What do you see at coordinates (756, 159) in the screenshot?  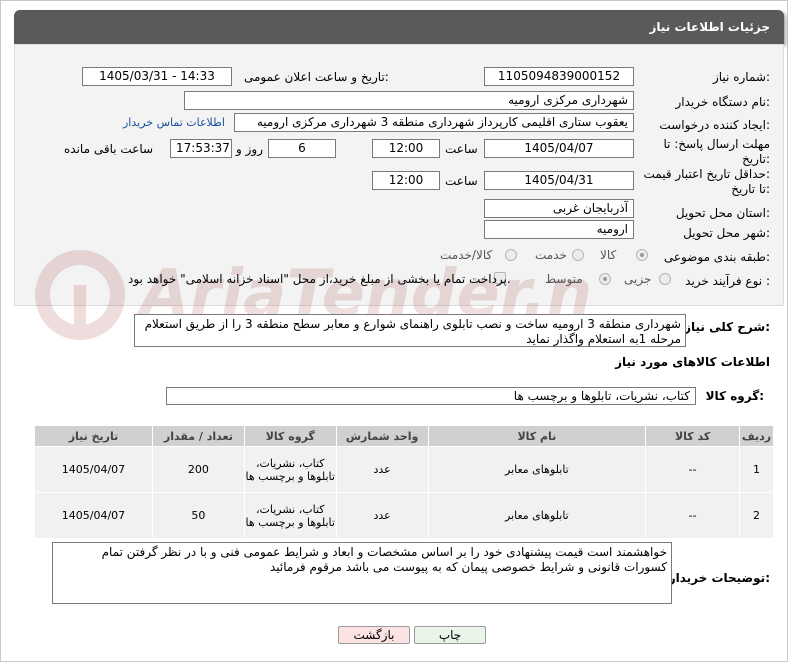 I see `deadline-label-2: تاریخ:` at bounding box center [756, 159].